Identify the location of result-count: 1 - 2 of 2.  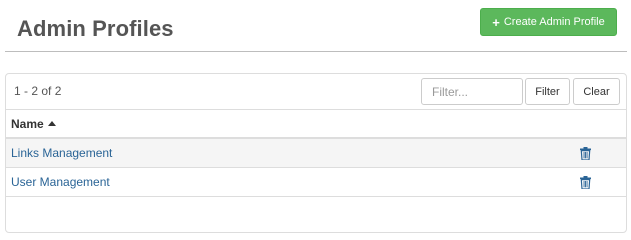
(38, 91).